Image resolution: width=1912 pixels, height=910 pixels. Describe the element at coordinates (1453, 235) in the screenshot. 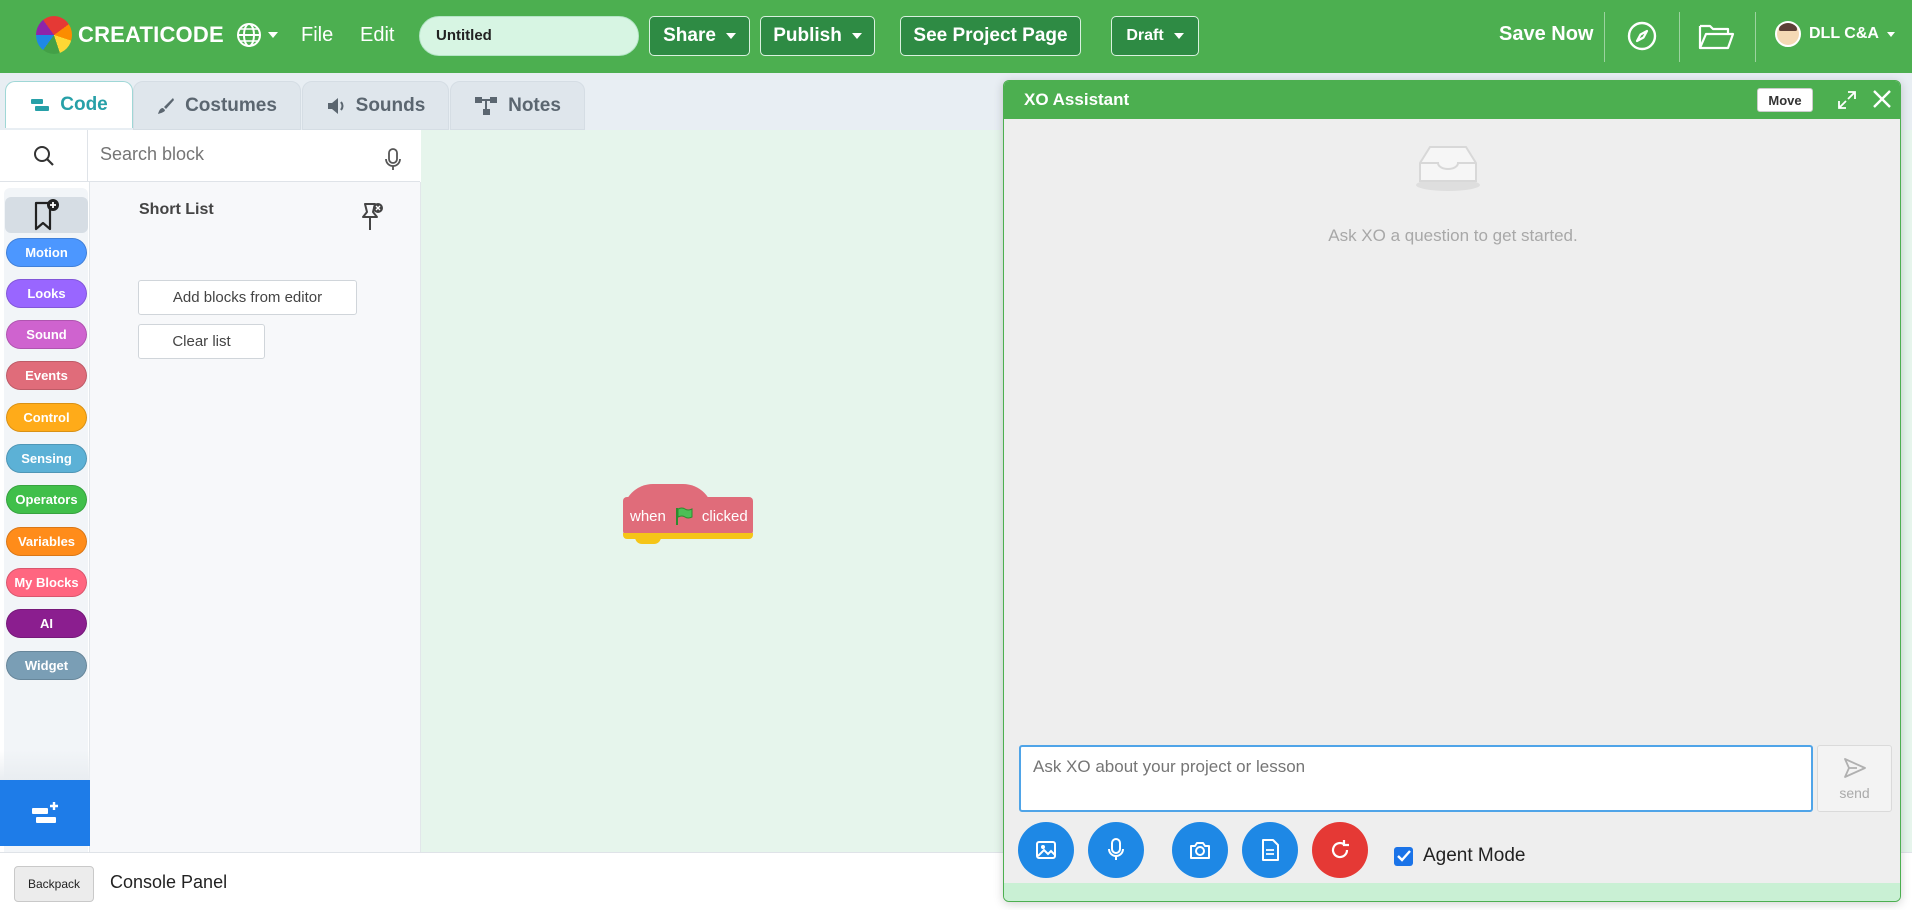

I see `empty-state-text: Ask XO a question to get started.` at that location.